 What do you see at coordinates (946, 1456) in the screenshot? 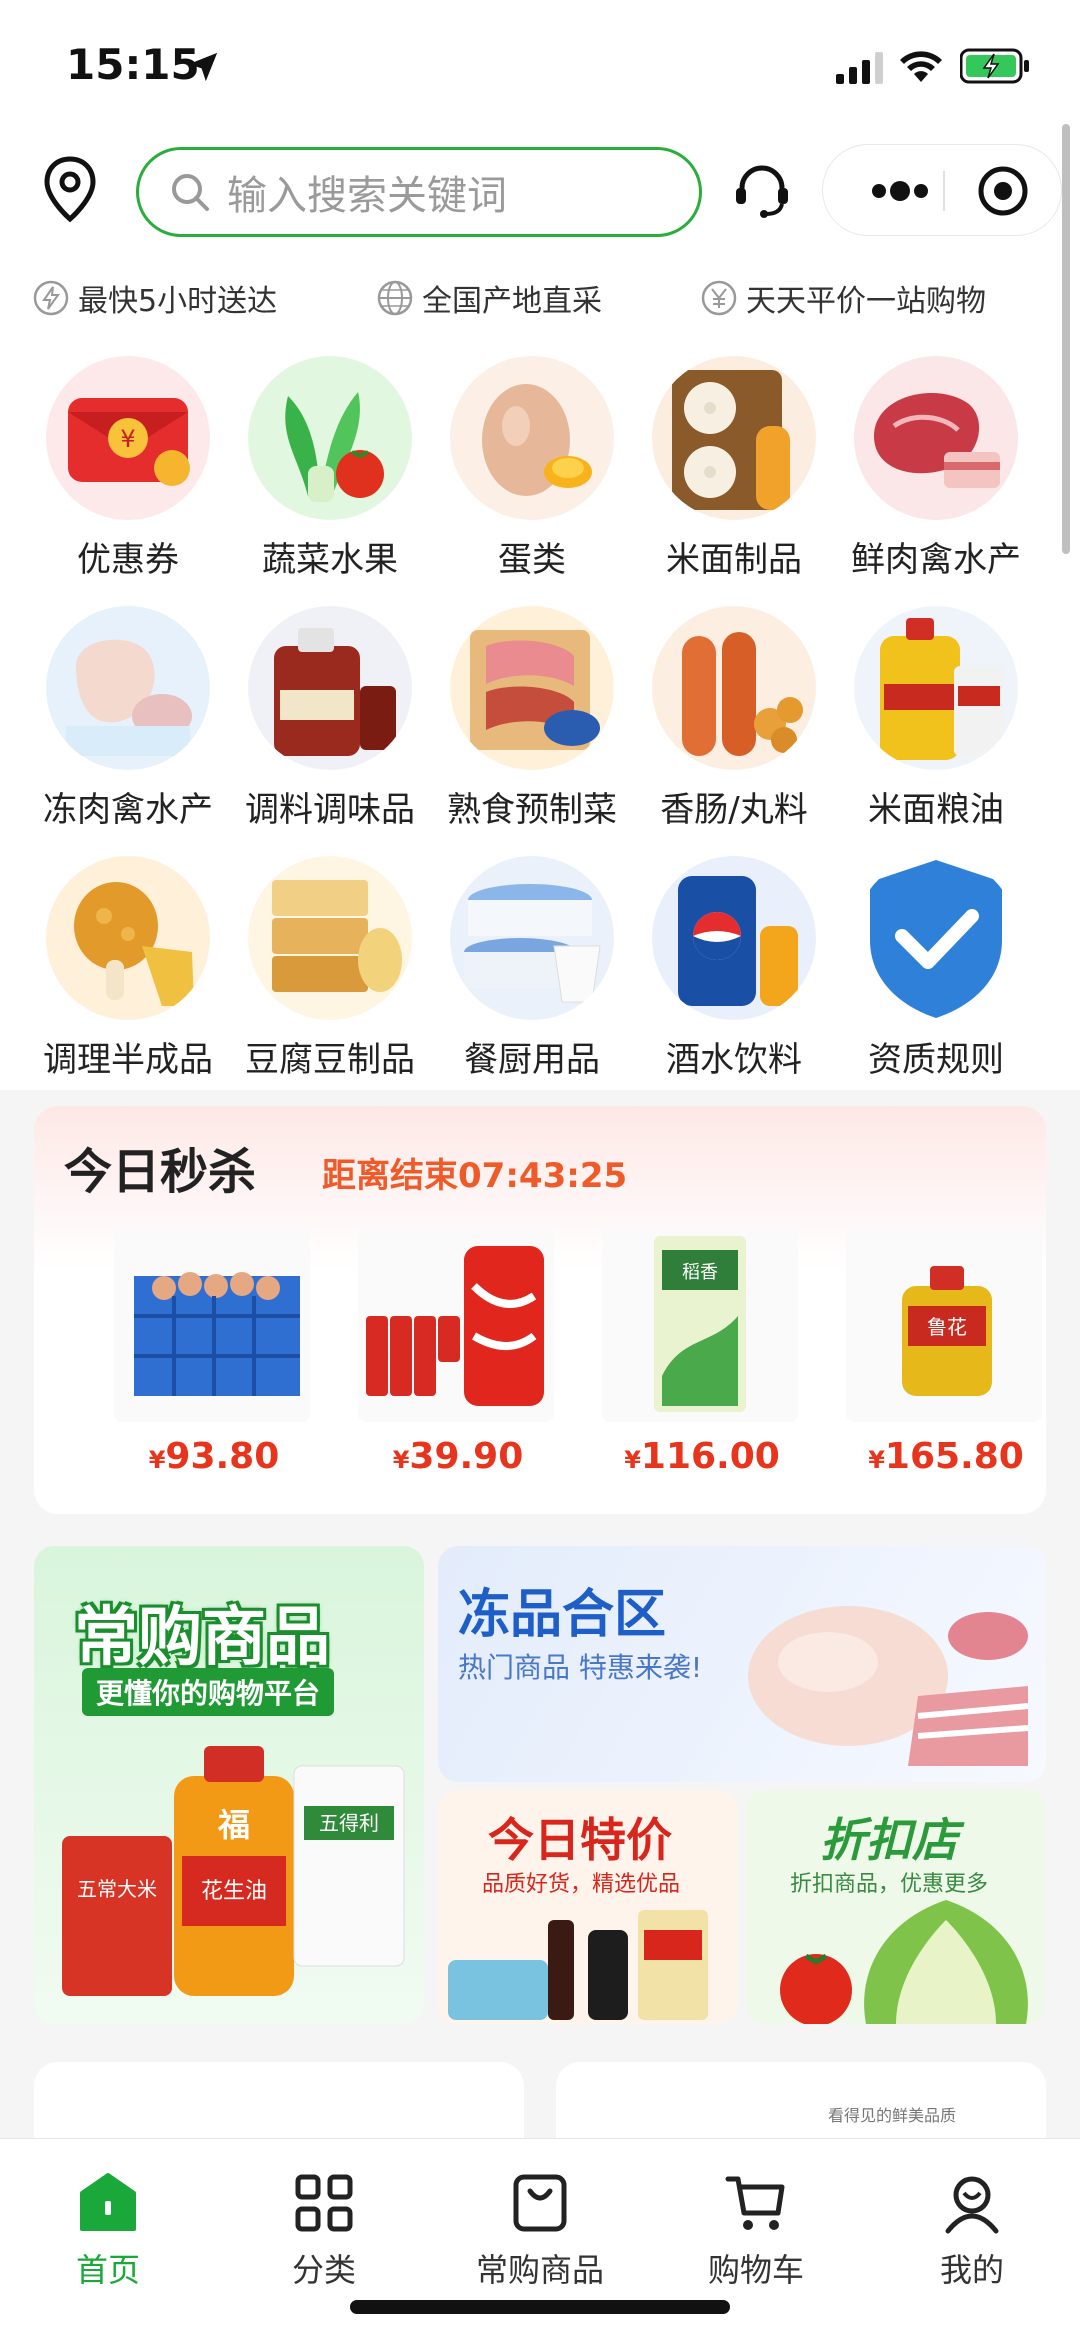
I see `flash-product-price: ¥165.80` at bounding box center [946, 1456].